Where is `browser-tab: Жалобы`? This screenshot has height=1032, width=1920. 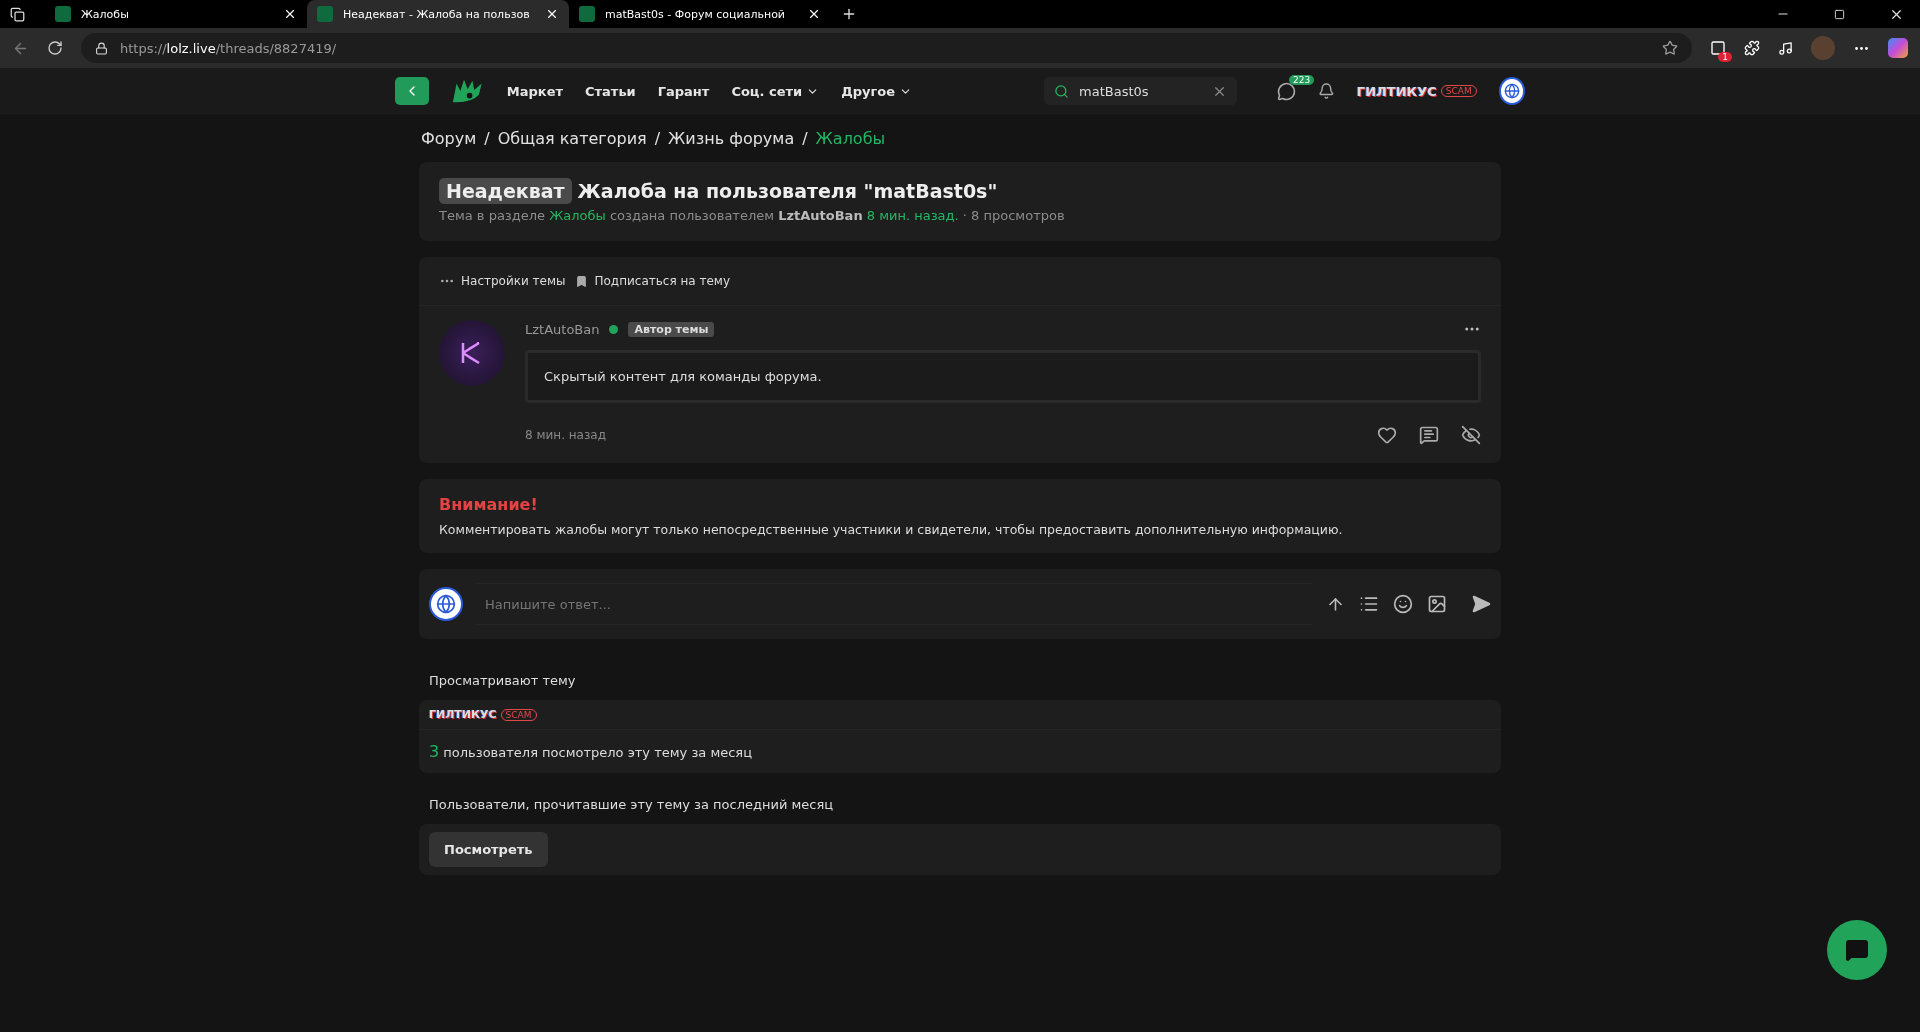 browser-tab: Жалобы is located at coordinates (176, 14).